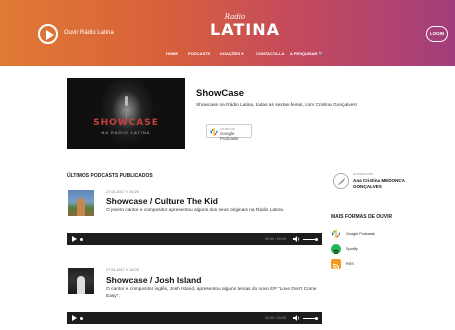 The height and width of the screenshot is (330, 455). What do you see at coordinates (126, 132) in the screenshot?
I see `cover-subtitle-text: NA RADIO LATINA` at bounding box center [126, 132].